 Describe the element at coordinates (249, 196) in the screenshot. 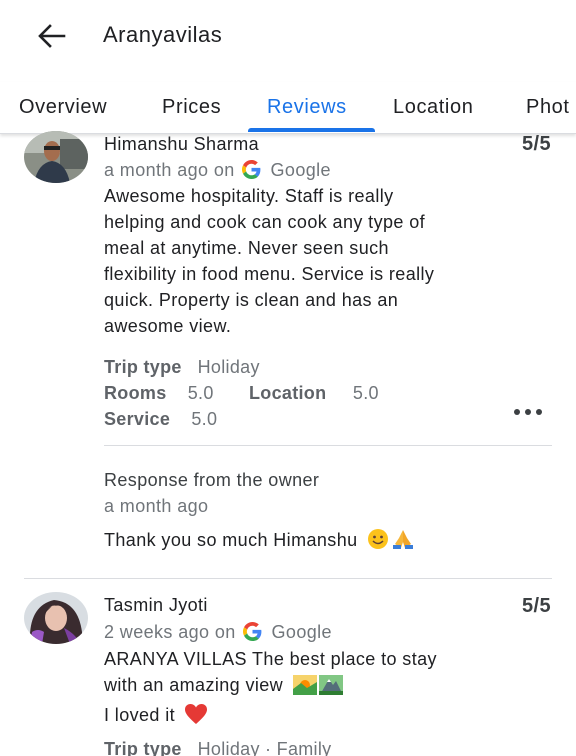

I see `review-text-line: Awesome hospitality. Staff is really` at that location.